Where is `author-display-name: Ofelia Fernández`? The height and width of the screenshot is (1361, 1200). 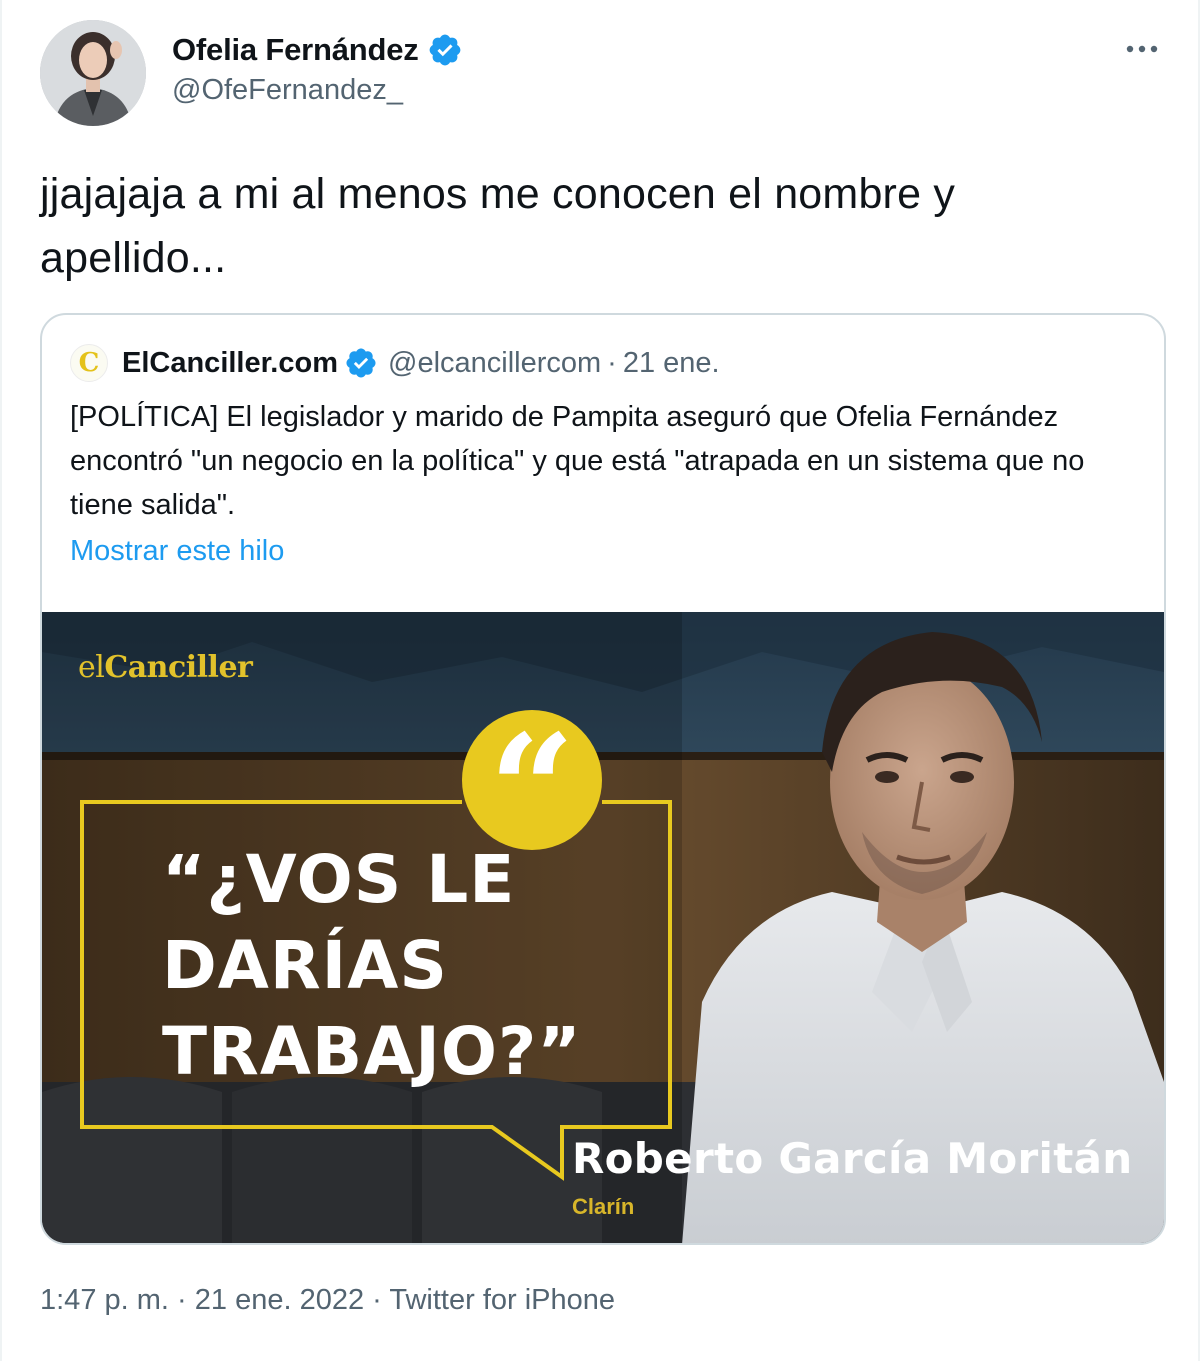
author-display-name: Ofelia Fernández is located at coordinates (295, 50).